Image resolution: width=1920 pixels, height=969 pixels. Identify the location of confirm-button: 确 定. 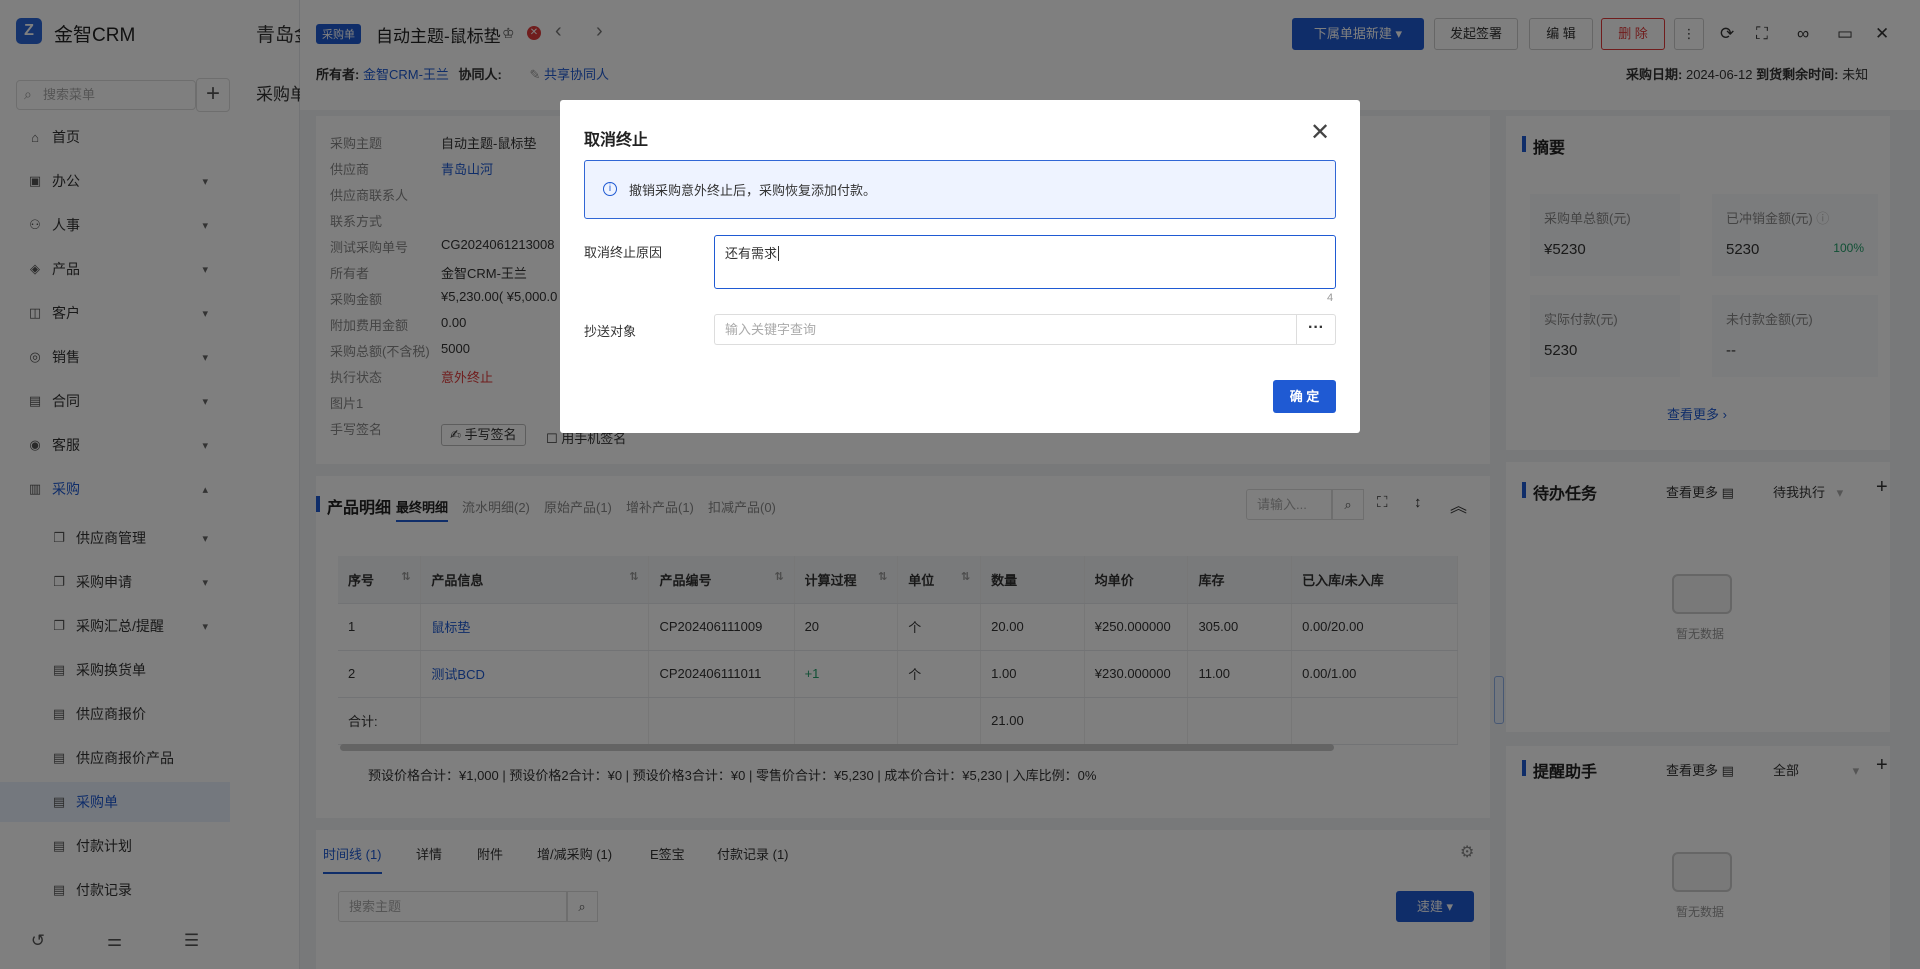
(1304, 396).